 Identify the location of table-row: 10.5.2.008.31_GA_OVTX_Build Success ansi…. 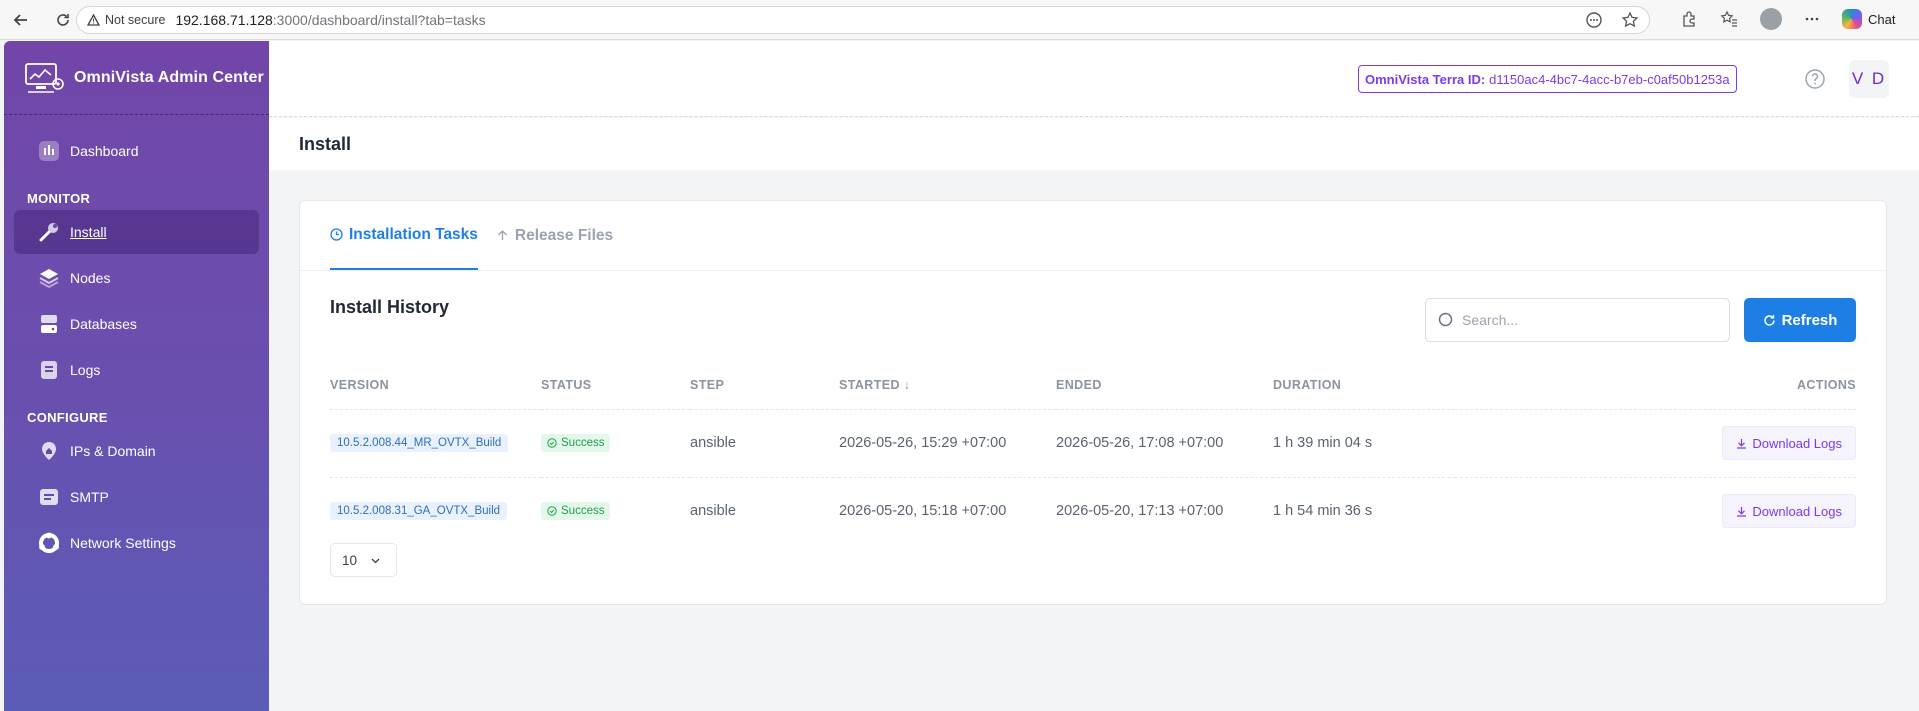
(1093, 511).